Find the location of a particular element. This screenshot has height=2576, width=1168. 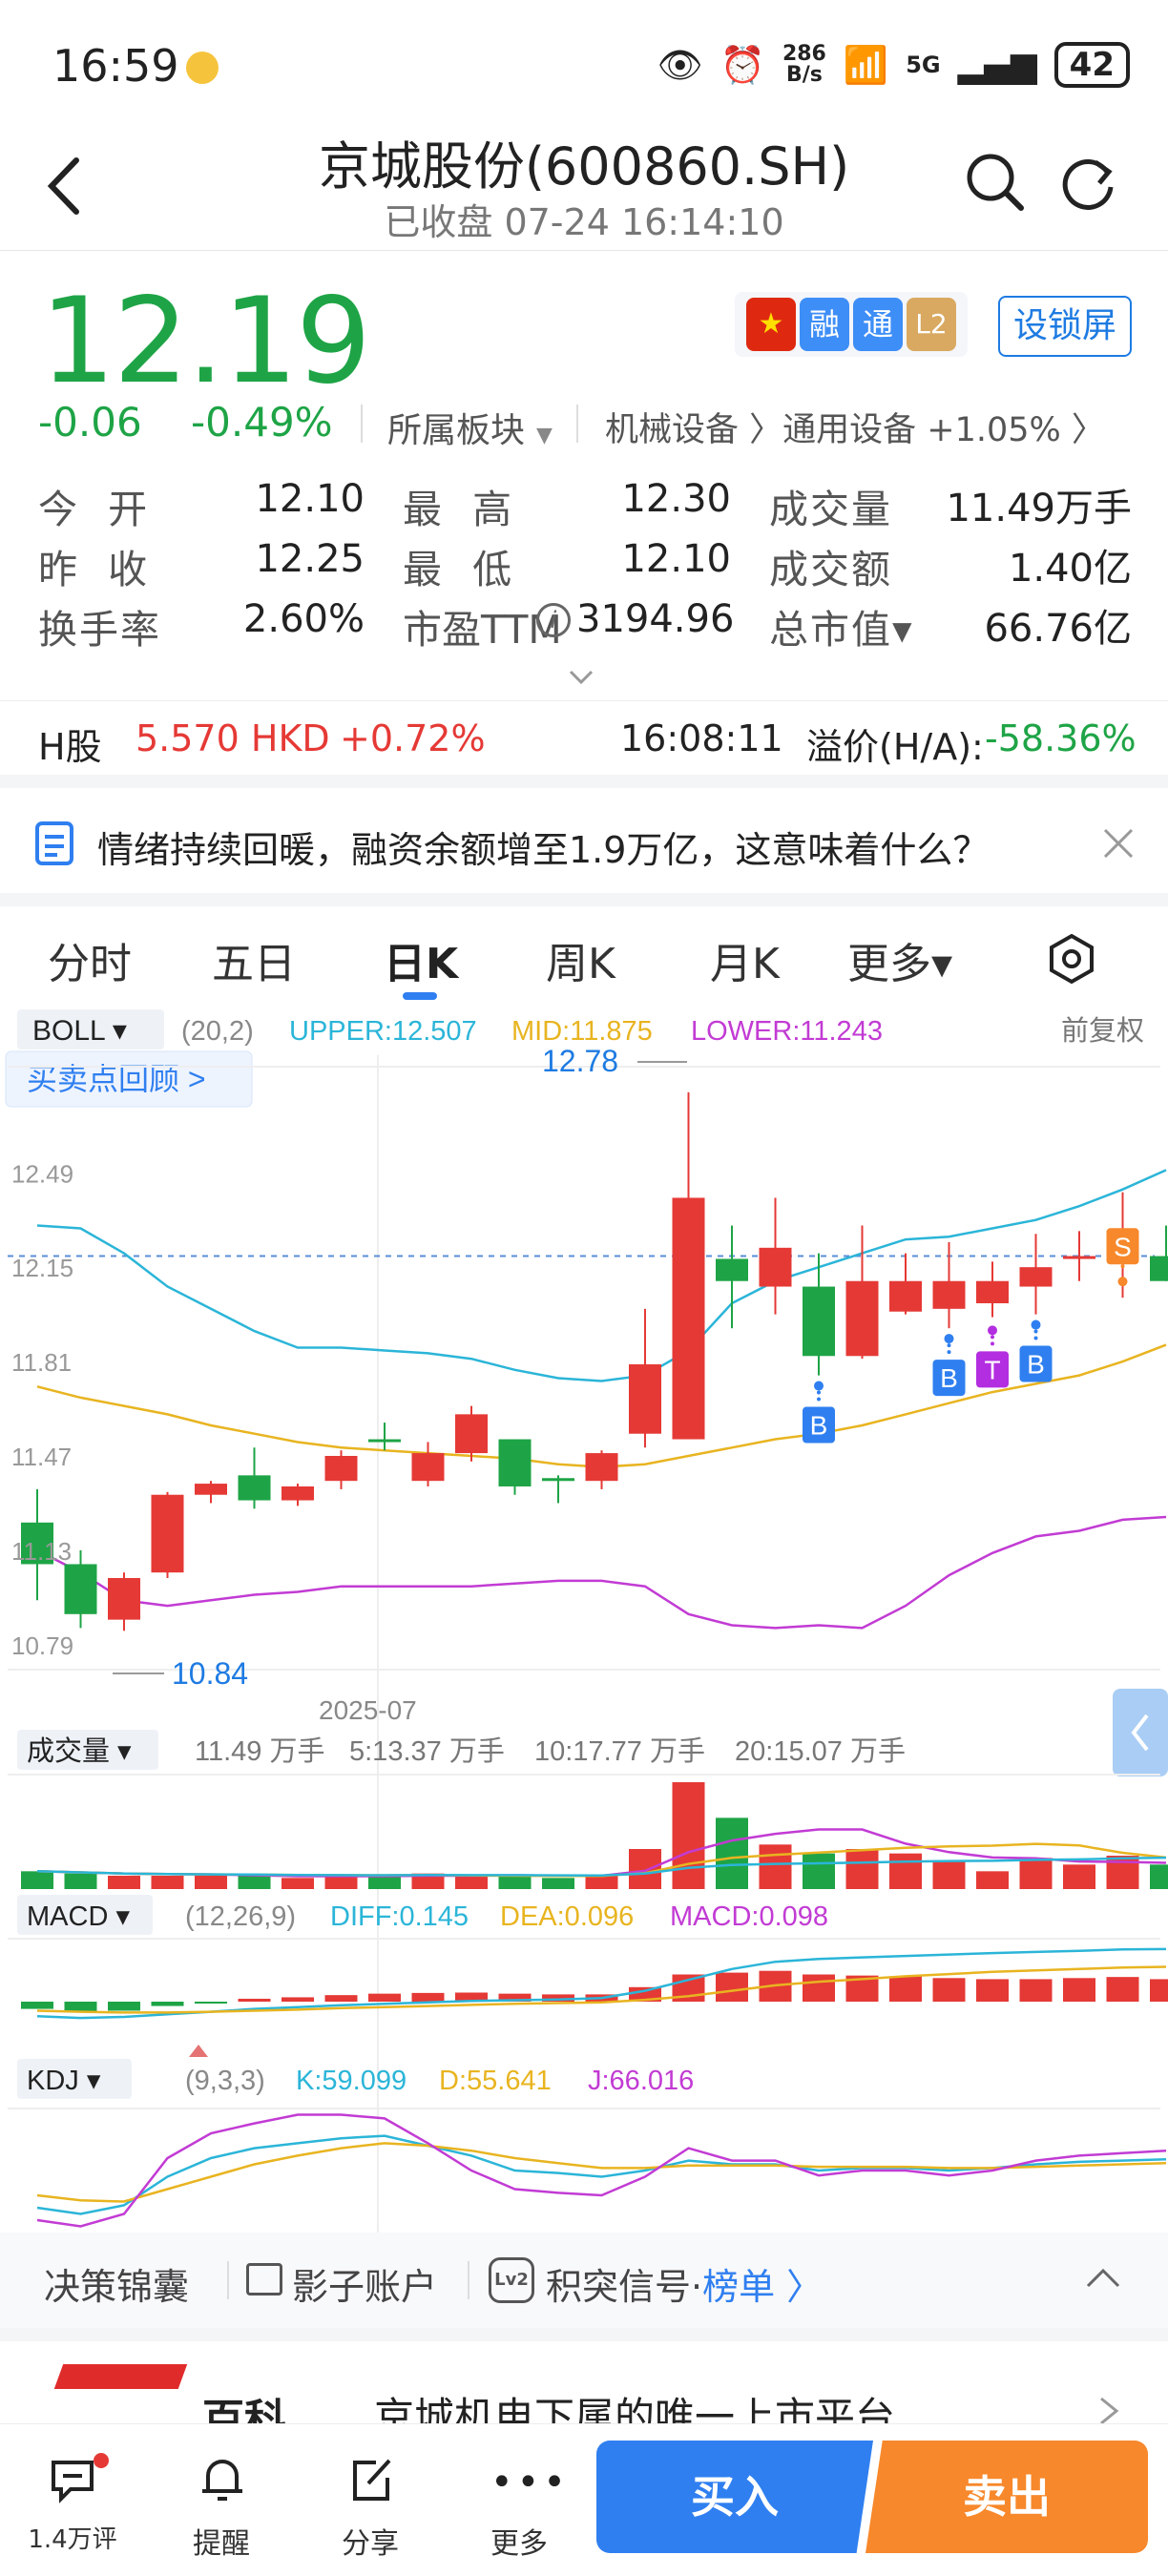

sector-dropdown: 所属板块 ▼ is located at coordinates (470, 427).